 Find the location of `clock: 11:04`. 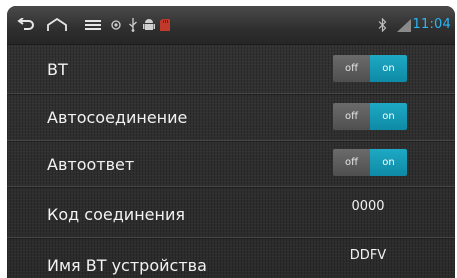

clock: 11:04 is located at coordinates (431, 24).